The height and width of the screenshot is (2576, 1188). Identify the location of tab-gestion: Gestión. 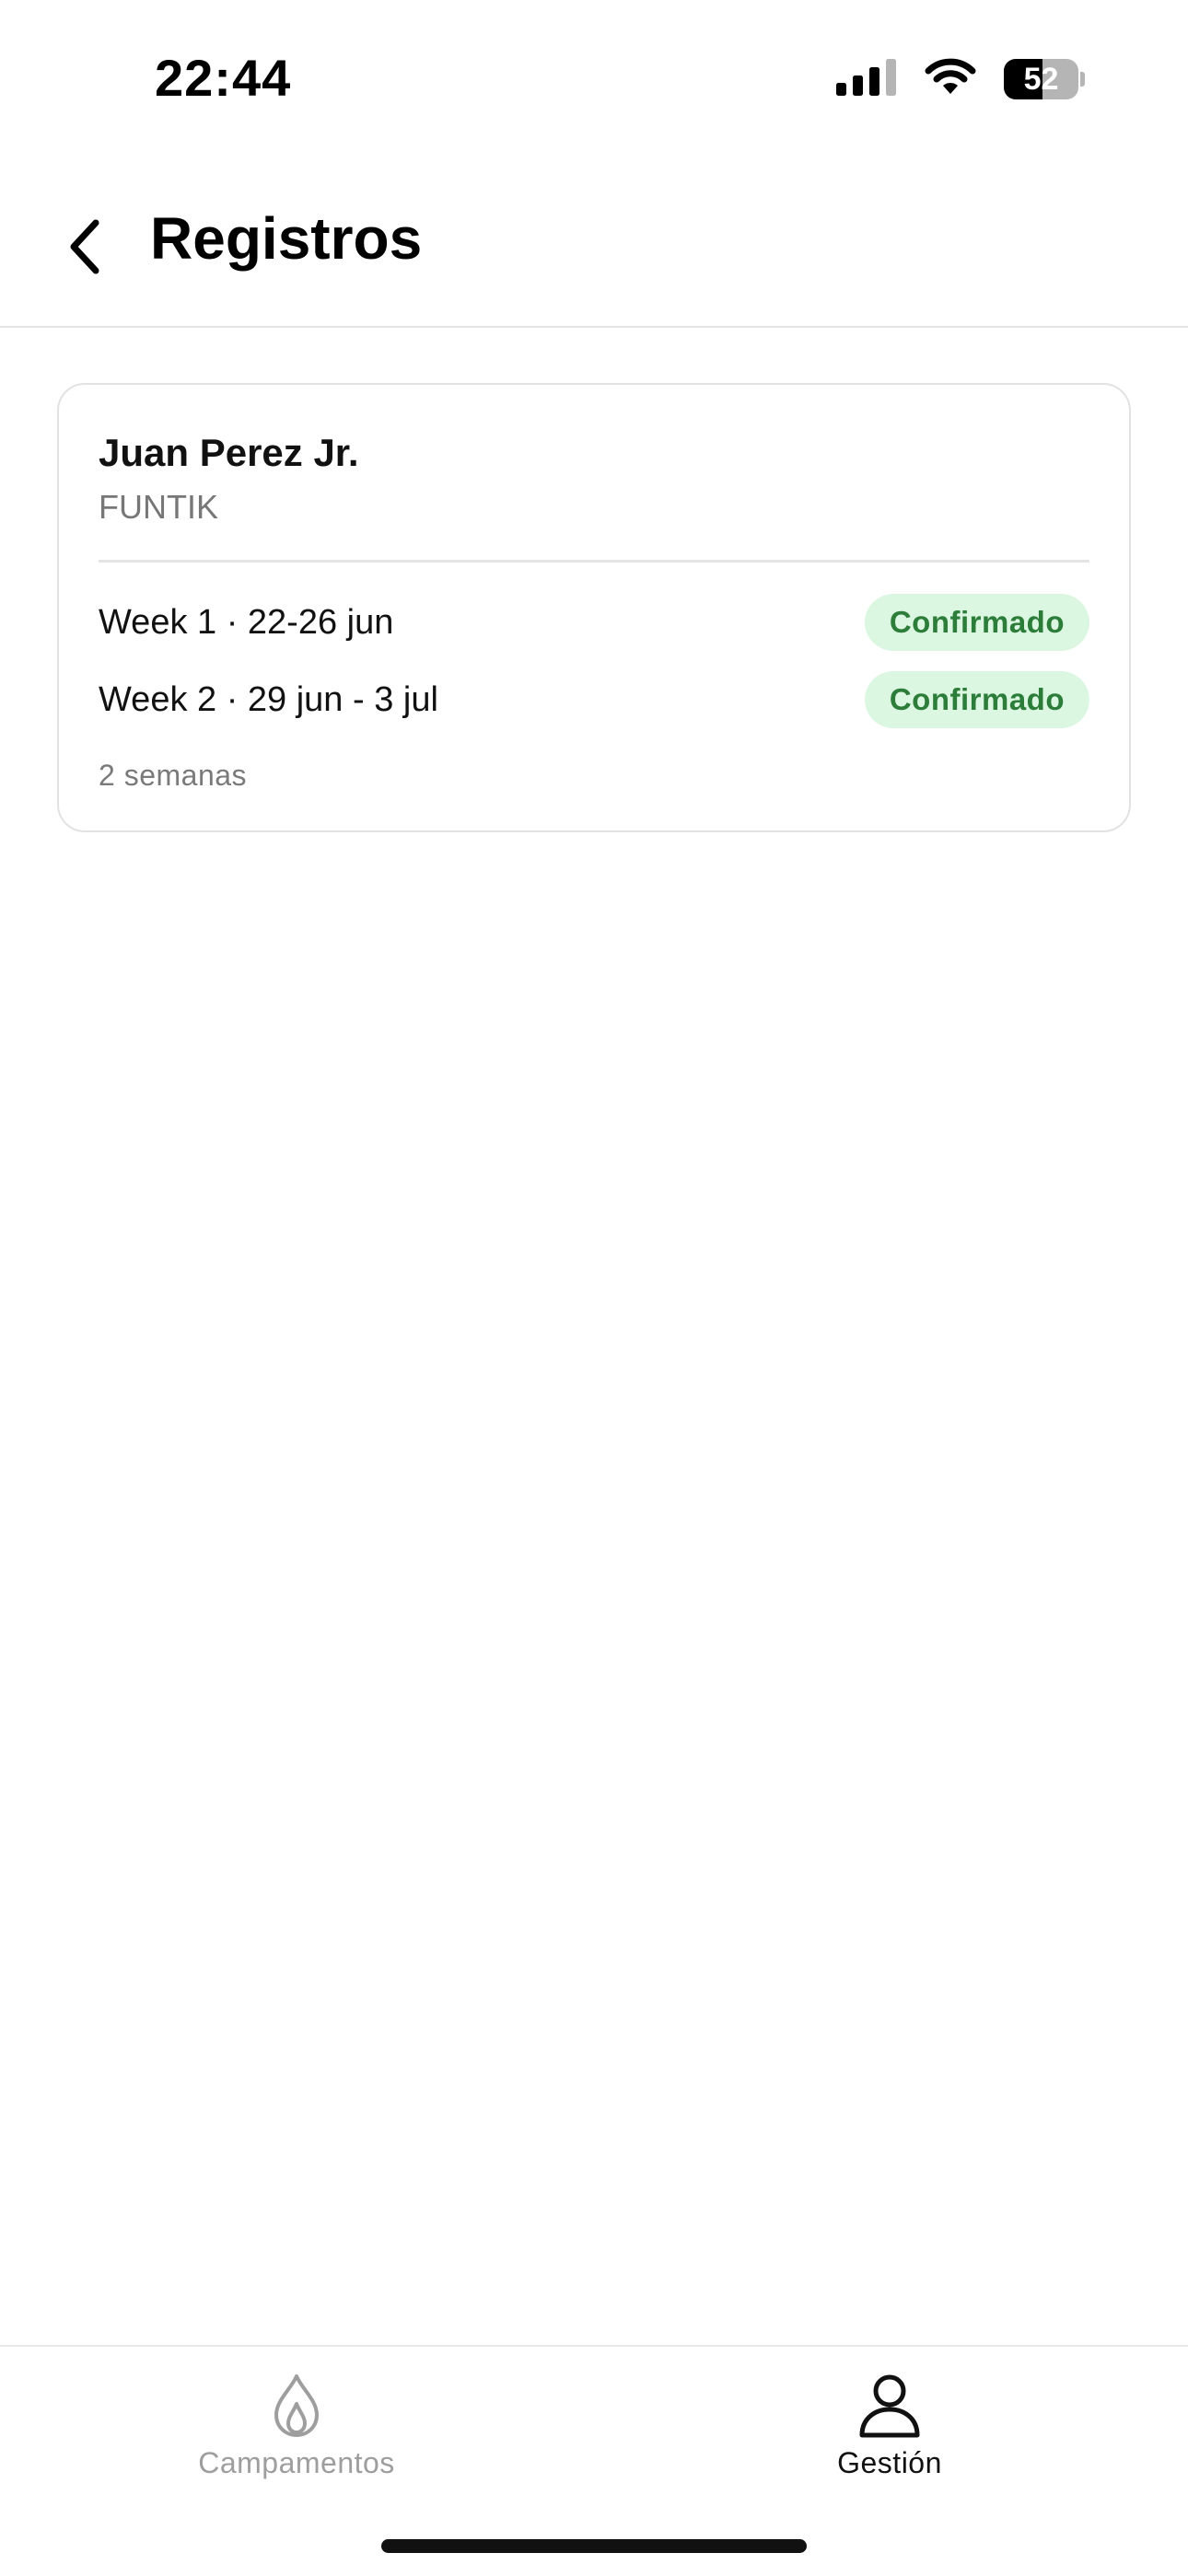
(889, 2429).